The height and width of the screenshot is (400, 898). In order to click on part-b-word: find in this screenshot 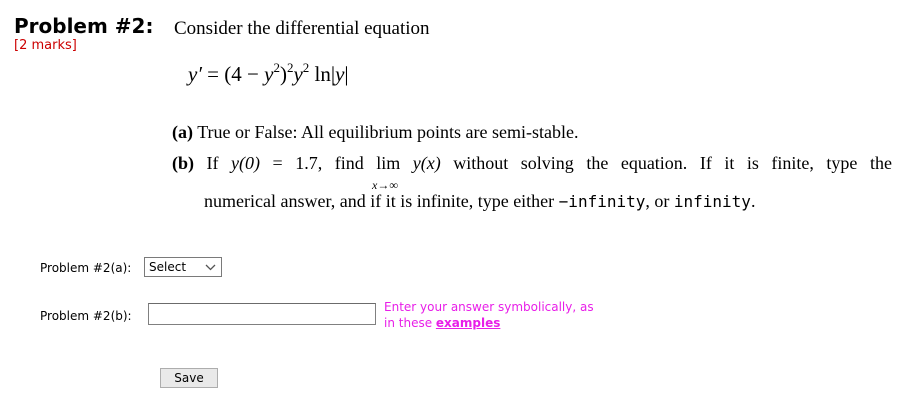, I will do `click(349, 163)`.